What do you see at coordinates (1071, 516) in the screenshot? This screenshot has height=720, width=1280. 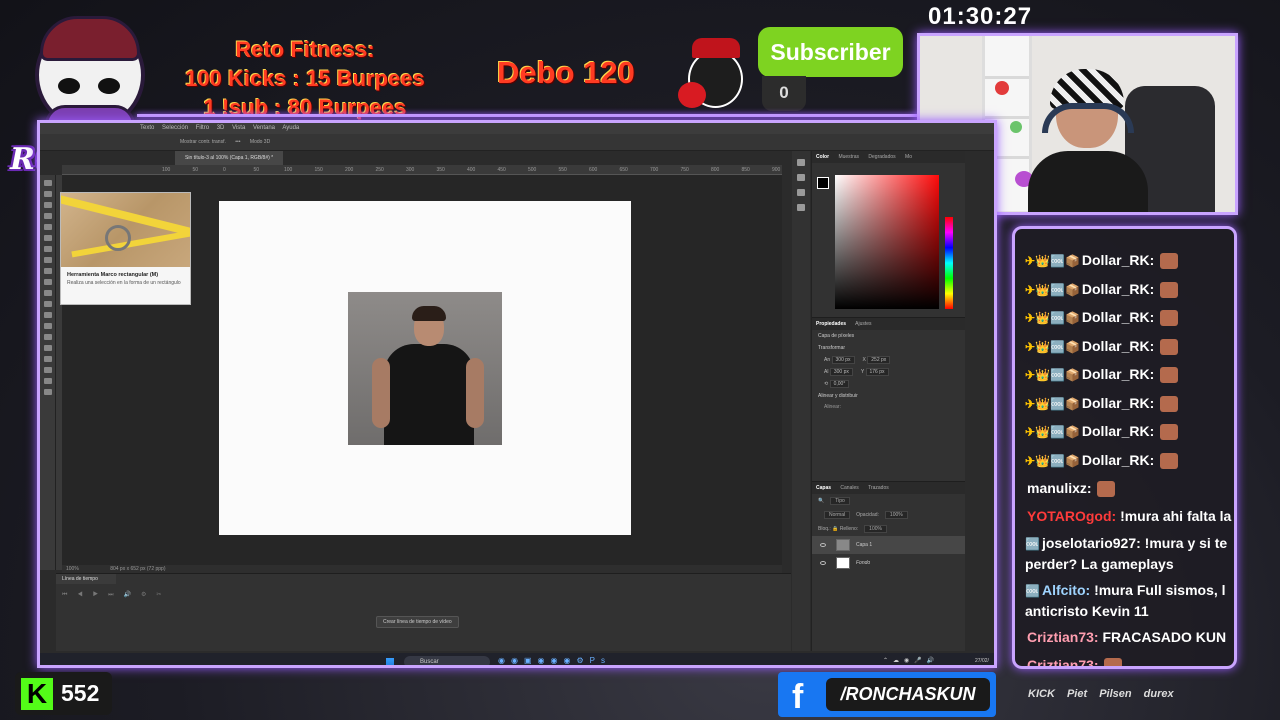 I see `chat-username: YOTAROgod:` at bounding box center [1071, 516].